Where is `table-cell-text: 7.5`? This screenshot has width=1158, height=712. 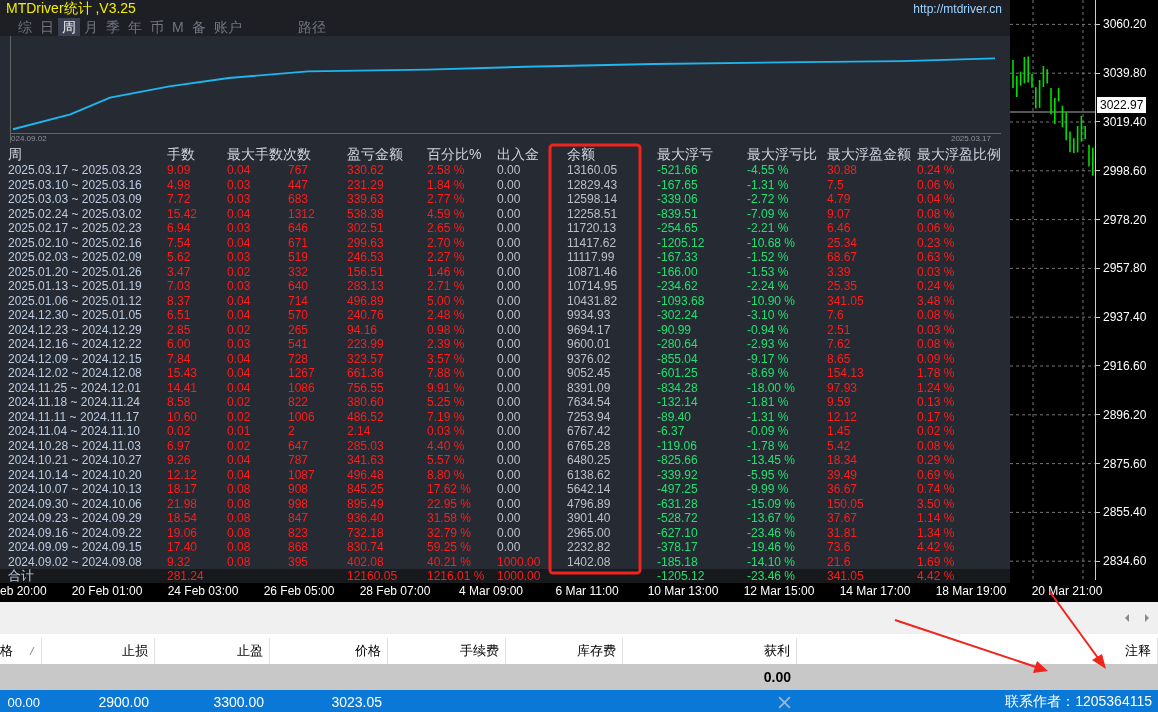
table-cell-text: 7.5 is located at coordinates (836, 184).